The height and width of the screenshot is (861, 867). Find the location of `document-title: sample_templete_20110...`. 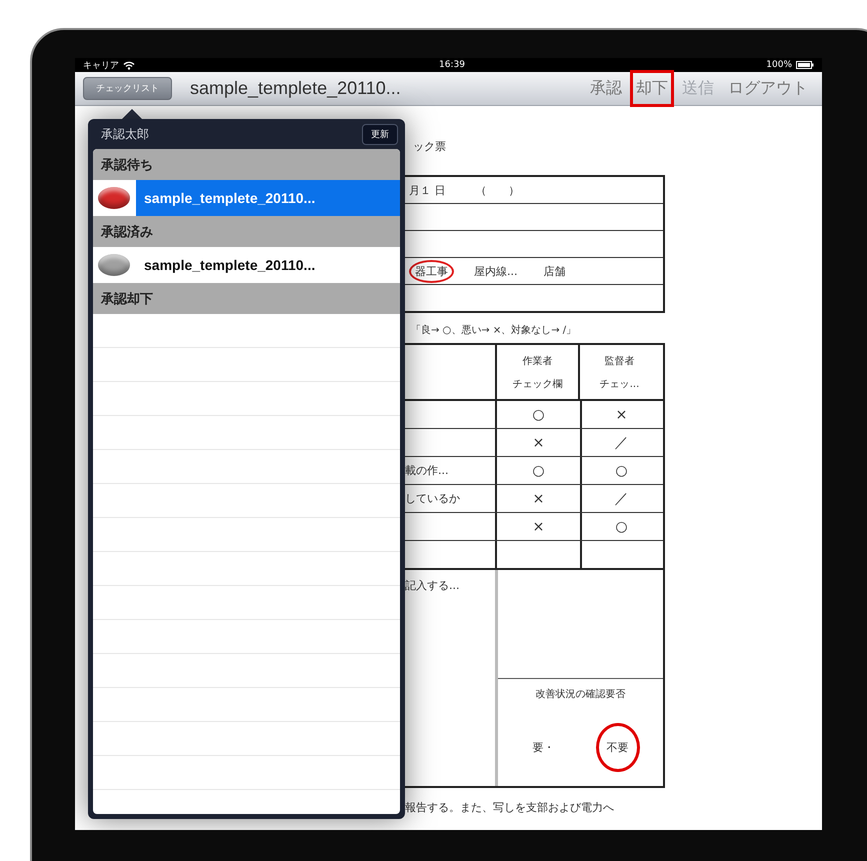

document-title: sample_templete_20110... is located at coordinates (296, 88).